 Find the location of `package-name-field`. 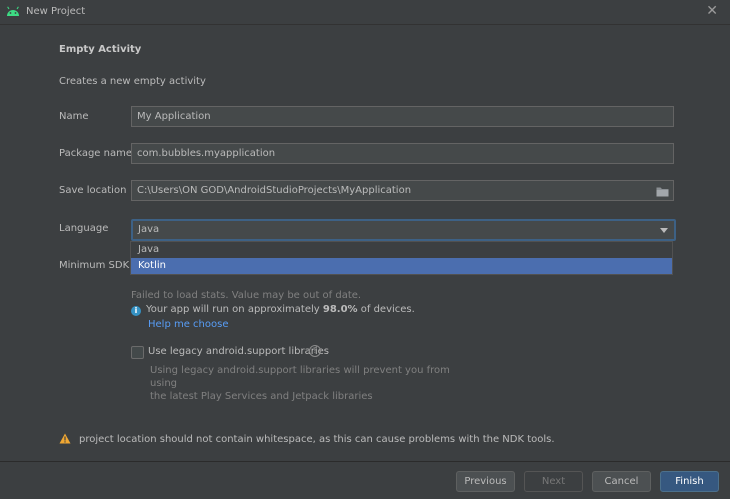

package-name-field is located at coordinates (402, 153).